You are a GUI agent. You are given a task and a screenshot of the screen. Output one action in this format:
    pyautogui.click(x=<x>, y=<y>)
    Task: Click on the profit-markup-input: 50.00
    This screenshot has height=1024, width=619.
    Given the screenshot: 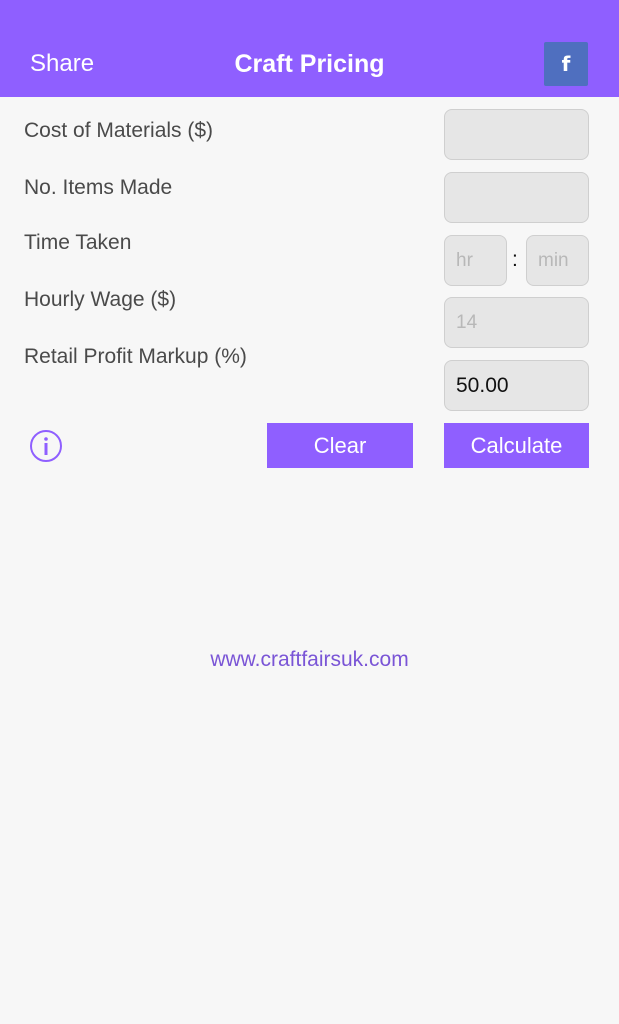 What is the action you would take?
    pyautogui.click(x=516, y=385)
    